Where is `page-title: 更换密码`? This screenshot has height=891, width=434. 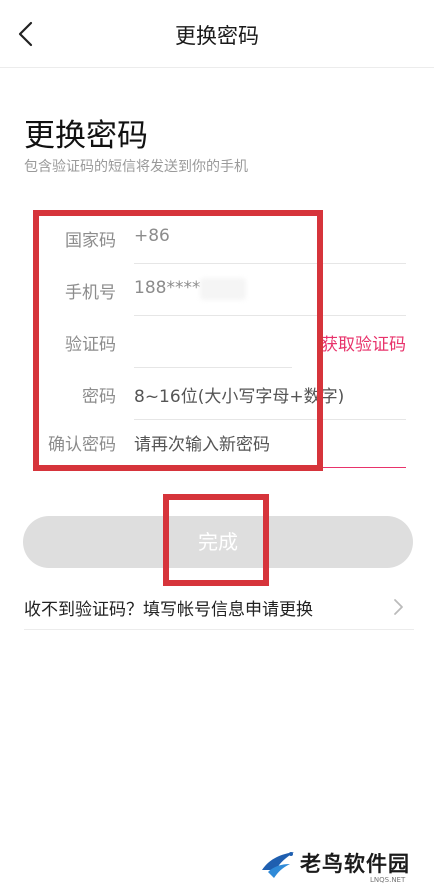
page-title: 更换密码 is located at coordinates (86, 136).